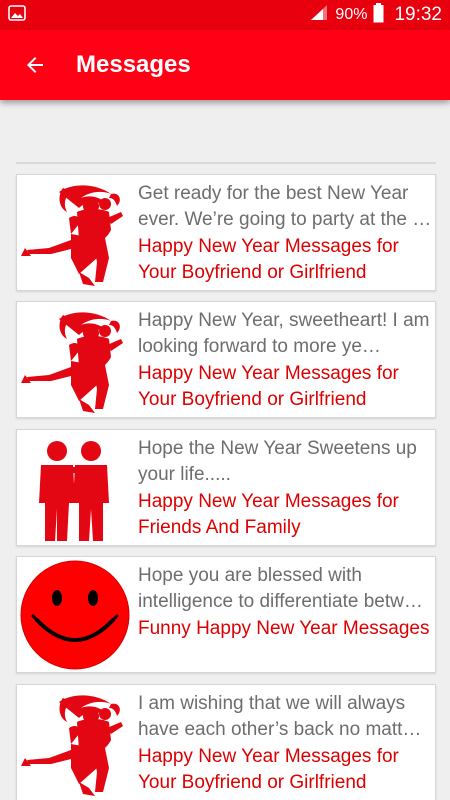  I want to click on clock: 19:32, so click(418, 14).